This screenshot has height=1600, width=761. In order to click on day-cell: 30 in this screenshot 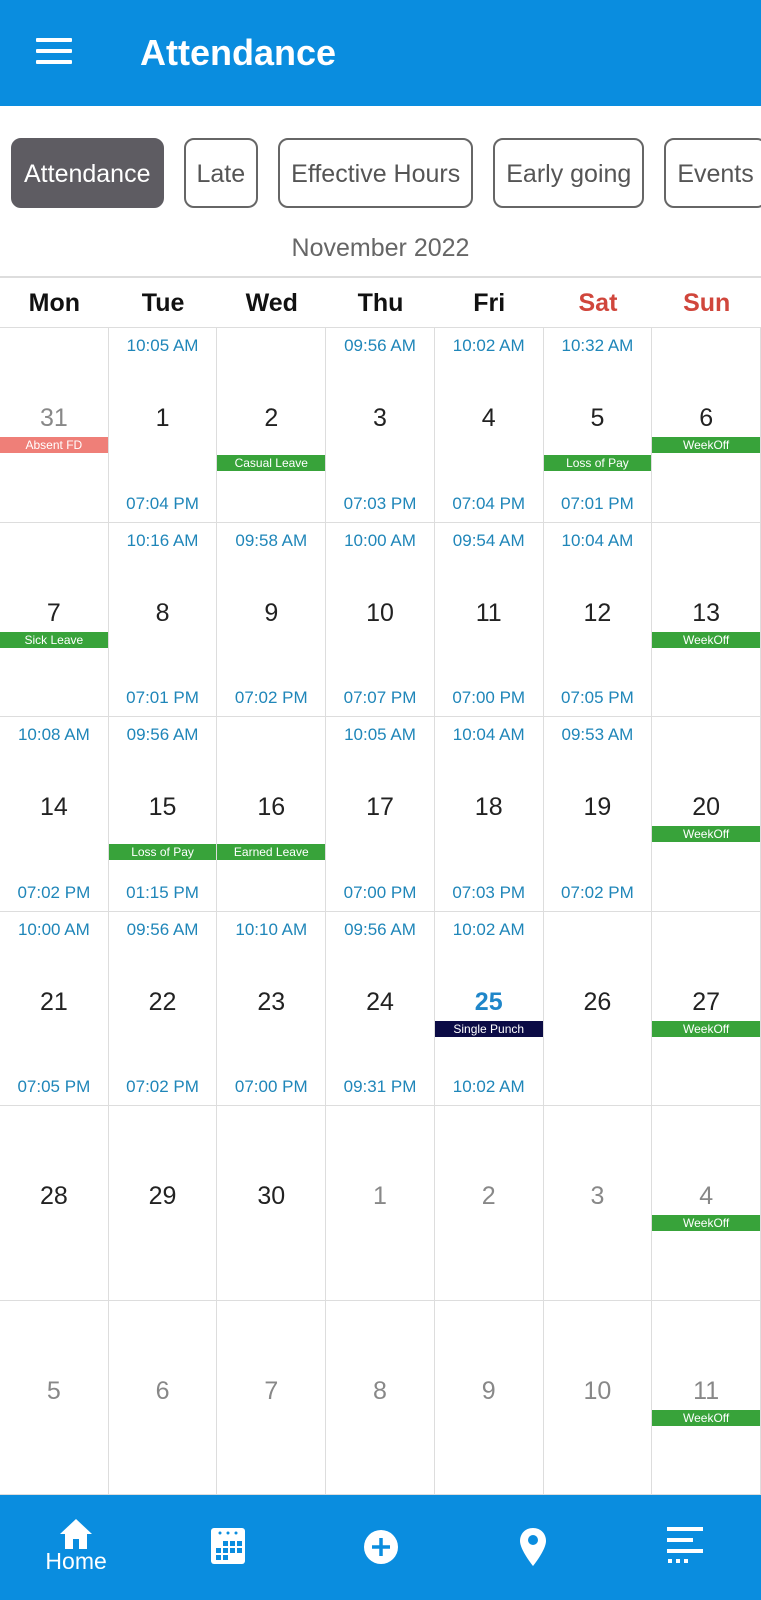, I will do `click(272, 1203)`.